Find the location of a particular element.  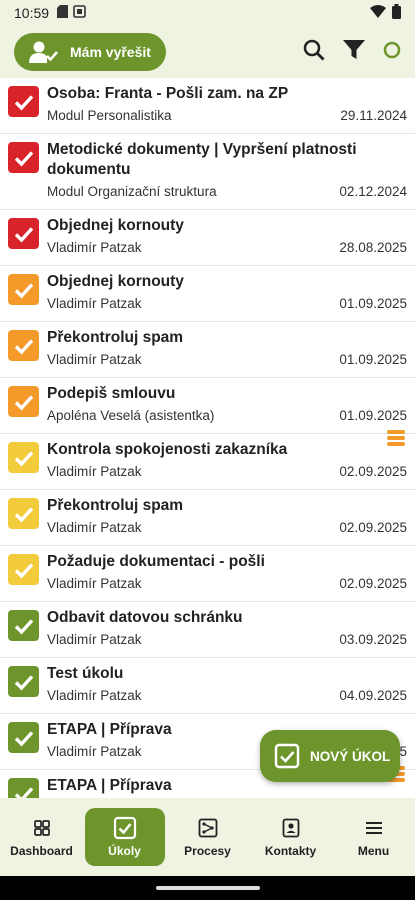

nav-item-tasks: Úkoly is located at coordinates (124, 837).